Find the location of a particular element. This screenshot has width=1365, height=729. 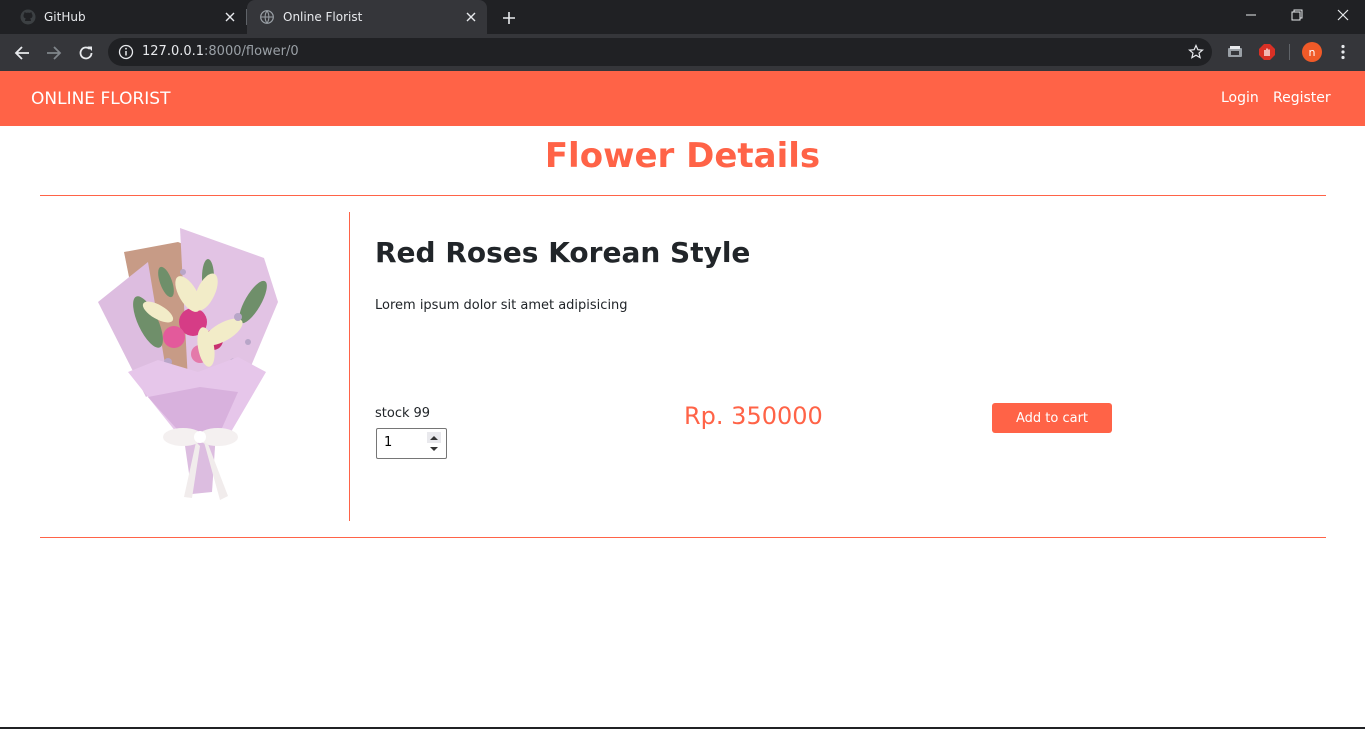

close-window-icon is located at coordinates (1342, 15).